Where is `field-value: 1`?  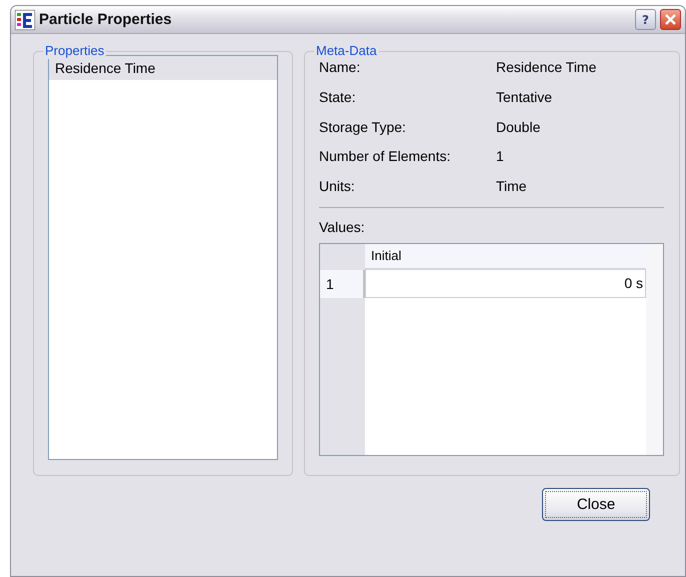 field-value: 1 is located at coordinates (500, 156).